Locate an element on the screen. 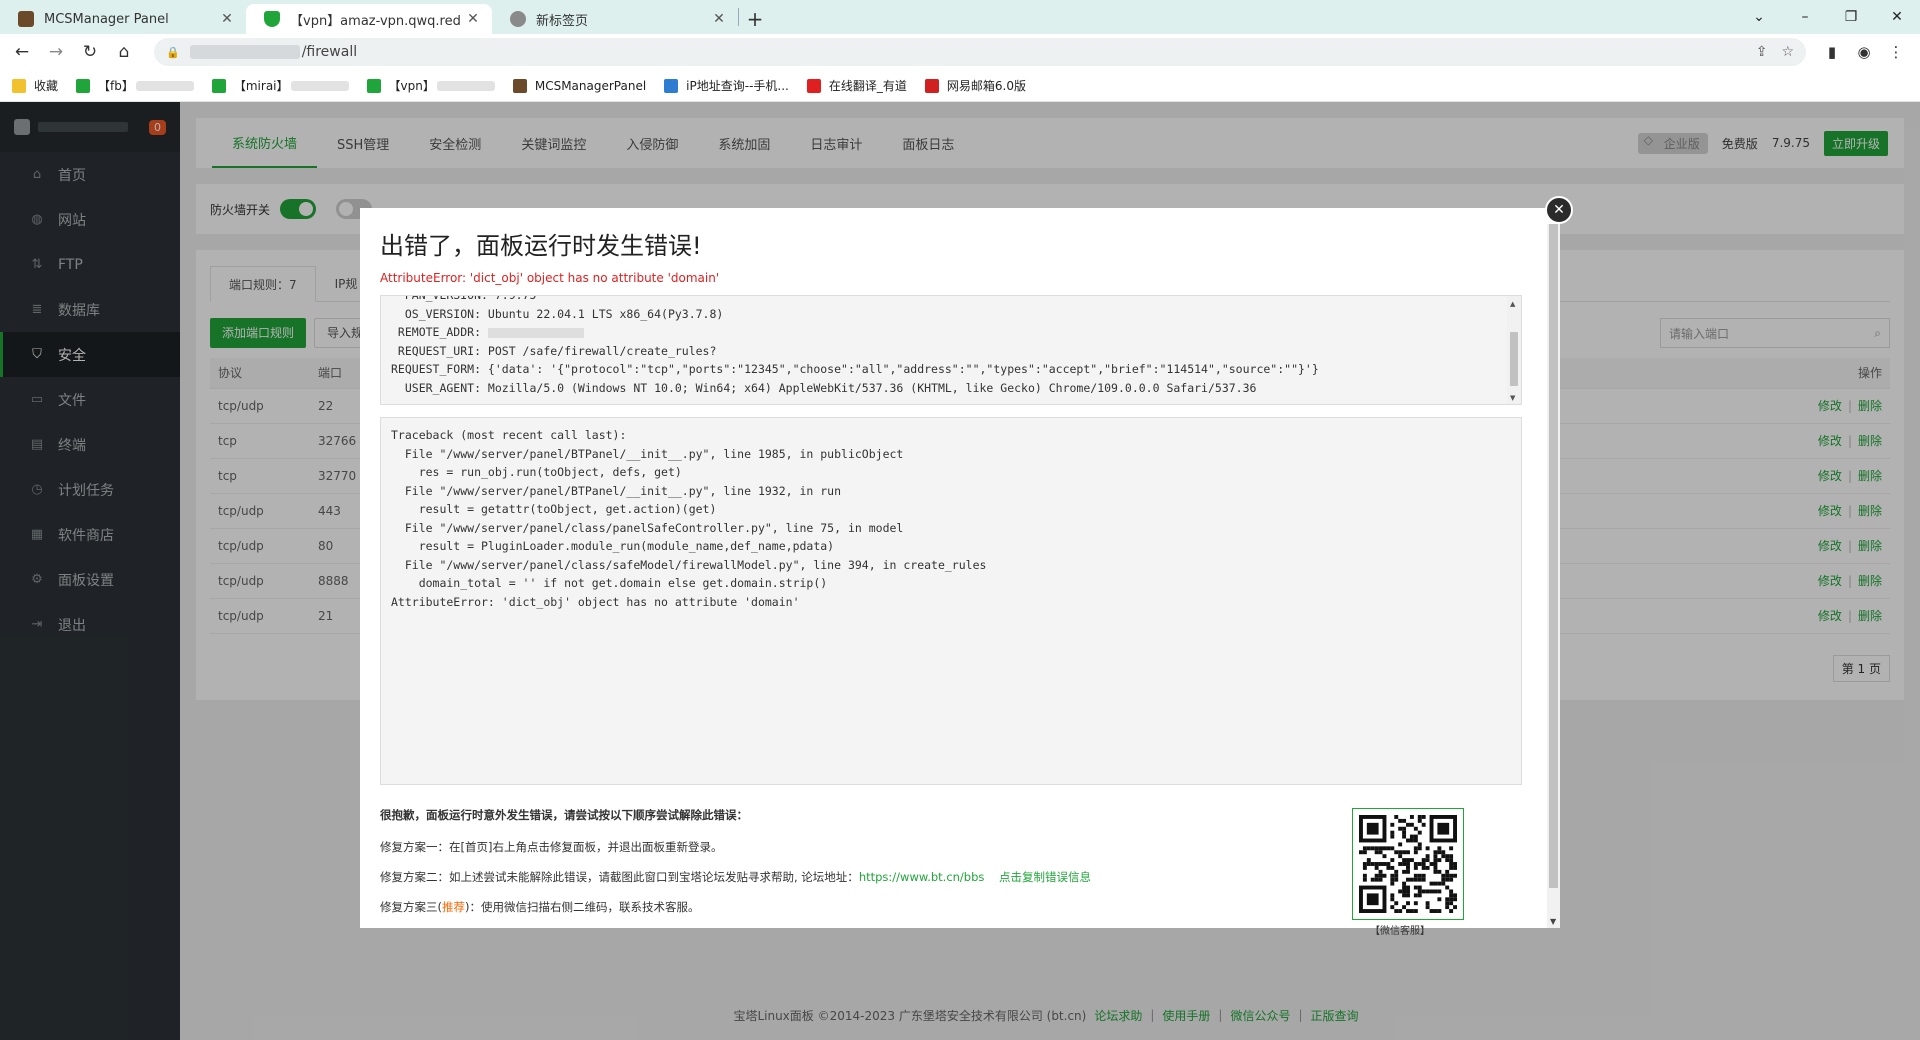  address-toolbar: ← → ↻ ⌂ 🔒 /firewall ⇪ ☆ ▮ ◉ ⋮ is located at coordinates (960, 52).